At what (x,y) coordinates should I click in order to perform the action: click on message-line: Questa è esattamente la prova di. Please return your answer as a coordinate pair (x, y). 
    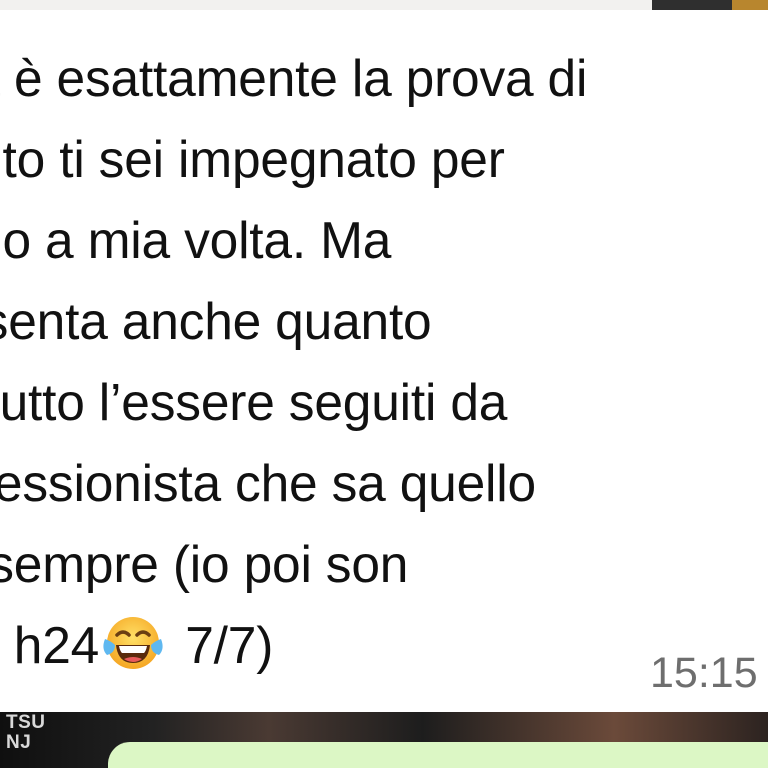
    Looking at the image, I should click on (294, 78).